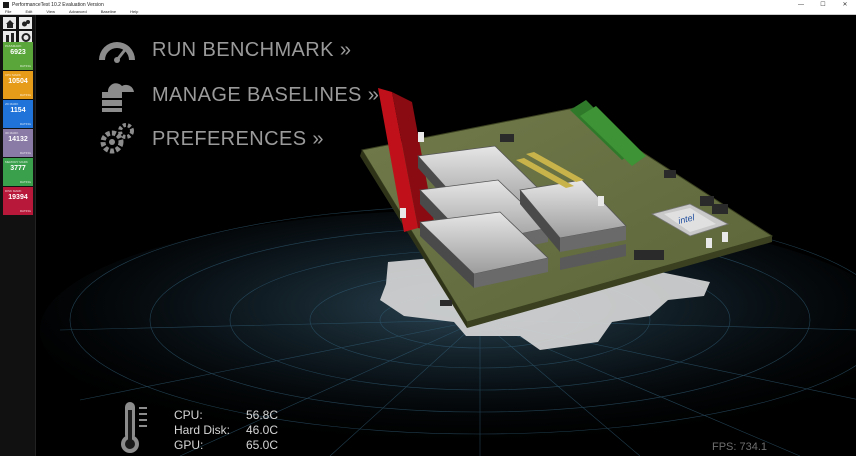 This screenshot has width=856, height=456. I want to click on thermometer-icon, so click(134, 427).